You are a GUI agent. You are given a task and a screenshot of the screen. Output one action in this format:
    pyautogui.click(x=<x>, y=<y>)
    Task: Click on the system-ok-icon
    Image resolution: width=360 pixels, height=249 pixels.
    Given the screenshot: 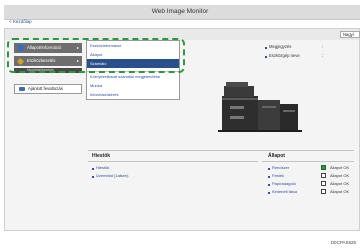 What is the action you would take?
    pyautogui.click(x=323, y=167)
    